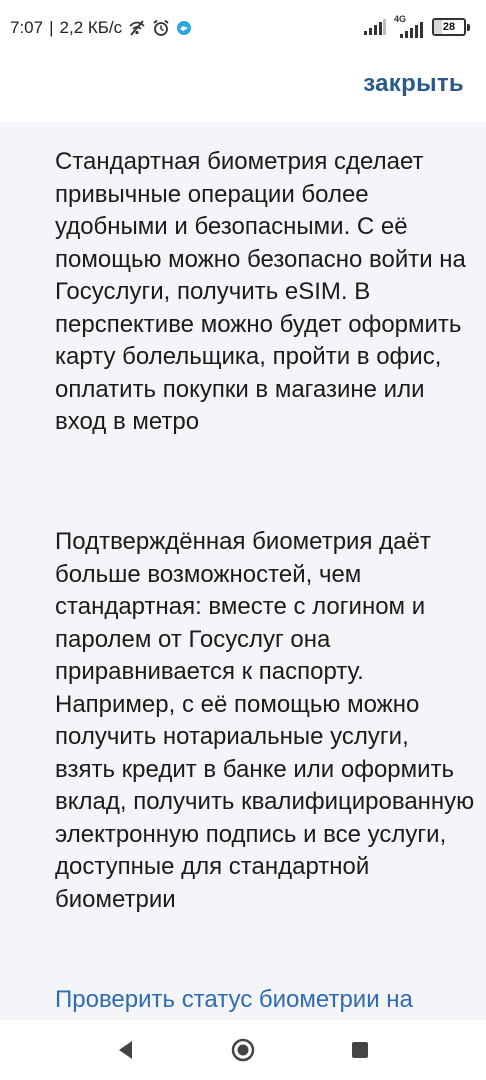  I want to click on signal-4g-icon: 4G, so click(409, 26).